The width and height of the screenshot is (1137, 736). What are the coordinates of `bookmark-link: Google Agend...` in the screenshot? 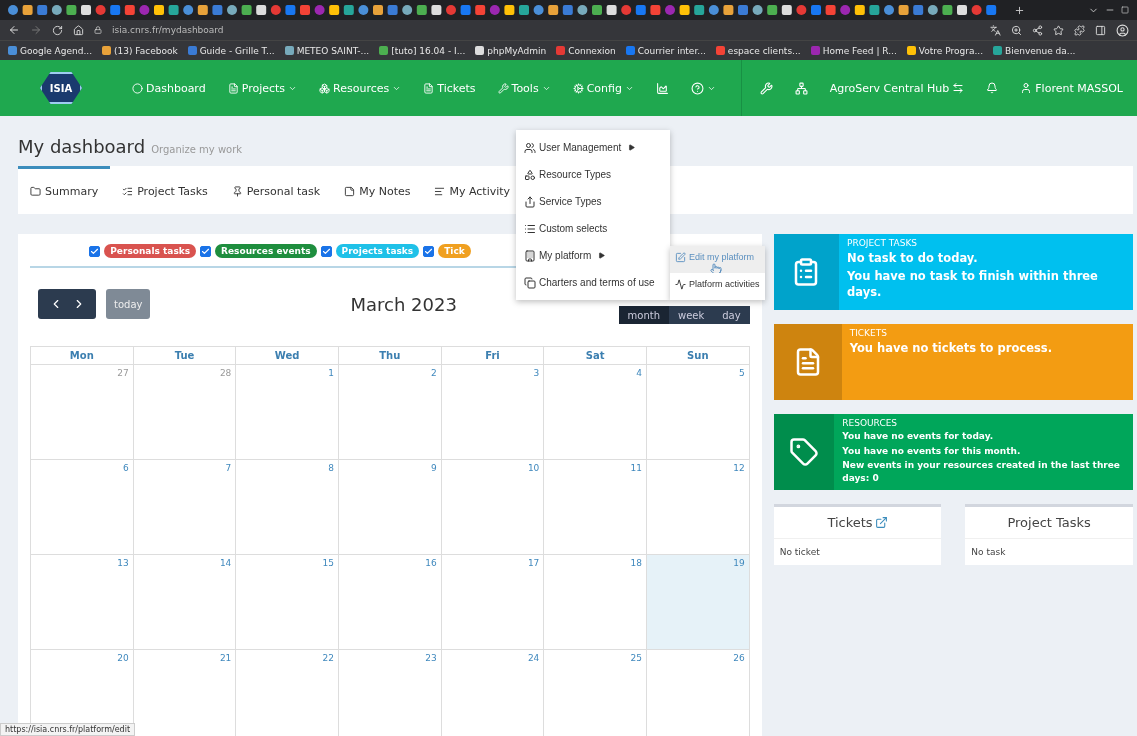 It's located at (50, 50).